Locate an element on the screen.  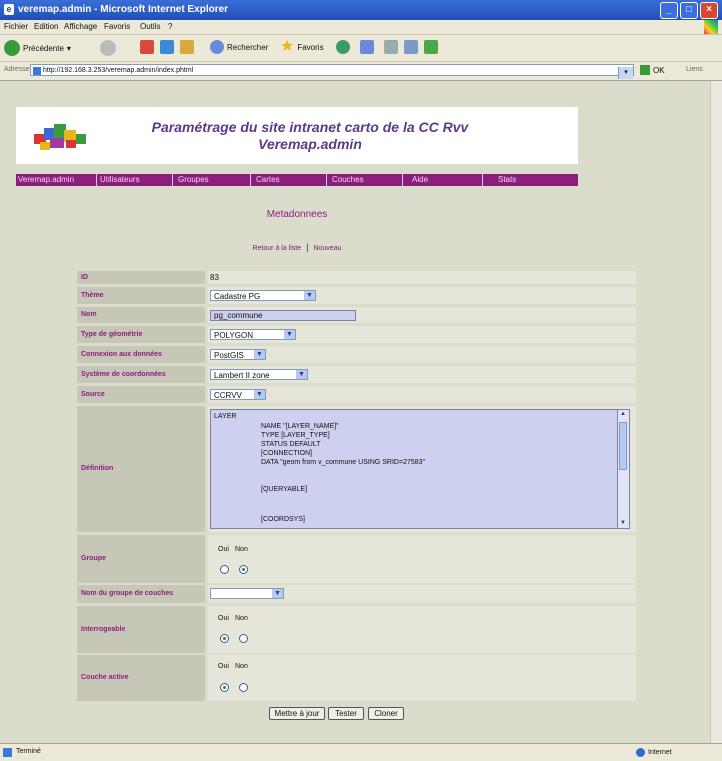
name-input: pg_commune is located at coordinates (283, 315).